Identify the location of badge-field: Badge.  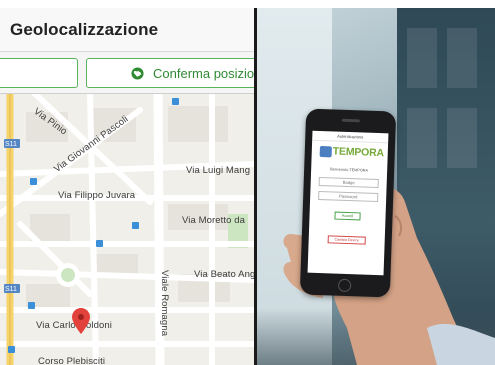
(348, 182).